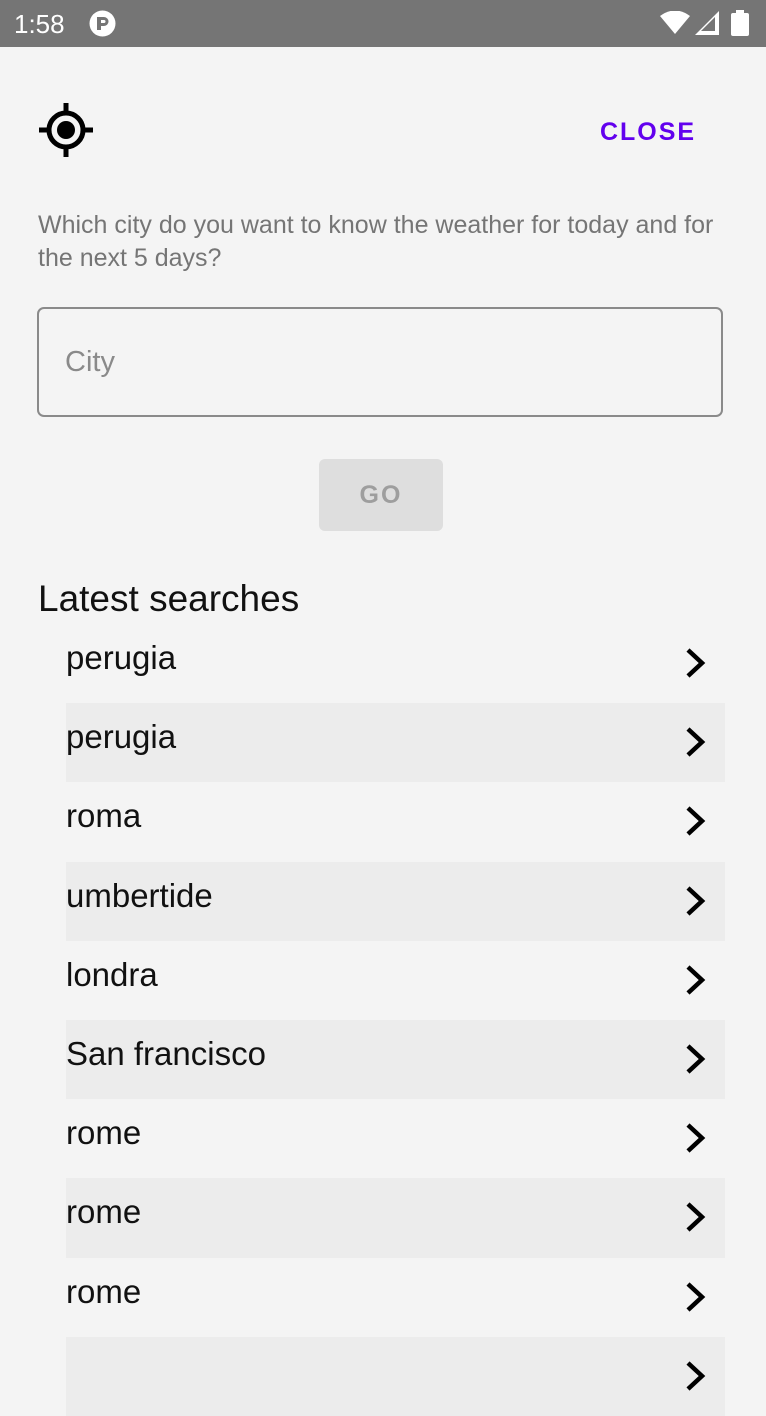 Image resolution: width=766 pixels, height=1416 pixels. I want to click on search-history-label: umbertide, so click(139, 895).